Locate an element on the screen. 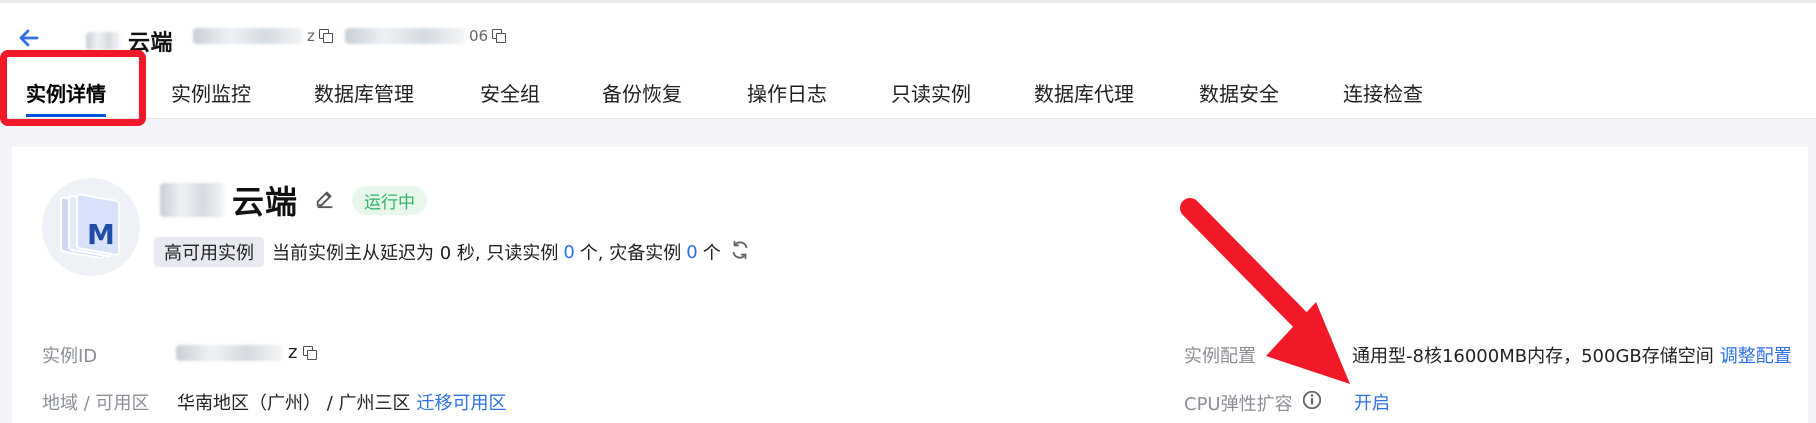 The height and width of the screenshot is (423, 1816). readonly-count-link: 0 is located at coordinates (568, 252).